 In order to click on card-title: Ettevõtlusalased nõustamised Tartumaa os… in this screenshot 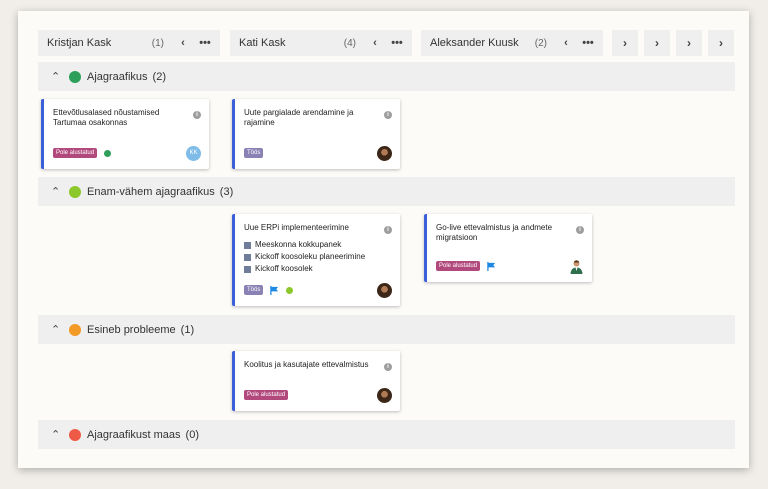, I will do `click(106, 117)`.